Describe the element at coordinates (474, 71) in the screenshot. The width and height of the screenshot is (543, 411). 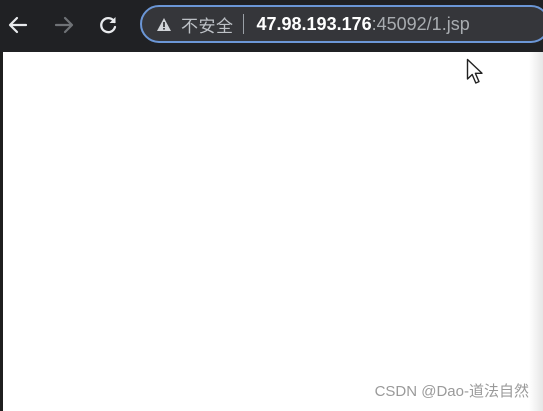
I see `mouse-pointer-icon` at that location.